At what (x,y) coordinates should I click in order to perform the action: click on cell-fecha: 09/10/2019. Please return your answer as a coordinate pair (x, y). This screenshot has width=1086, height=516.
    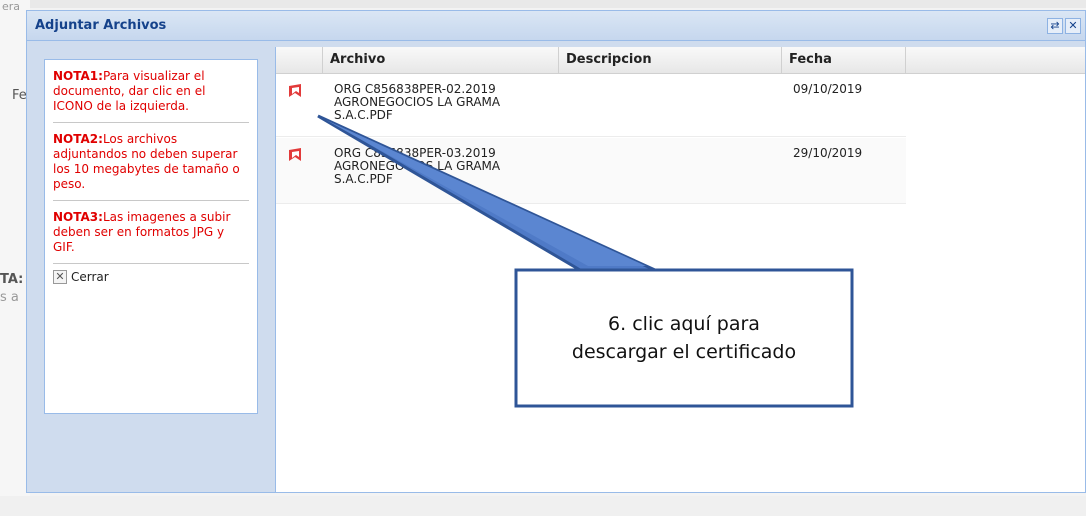
    Looking at the image, I should click on (828, 89).